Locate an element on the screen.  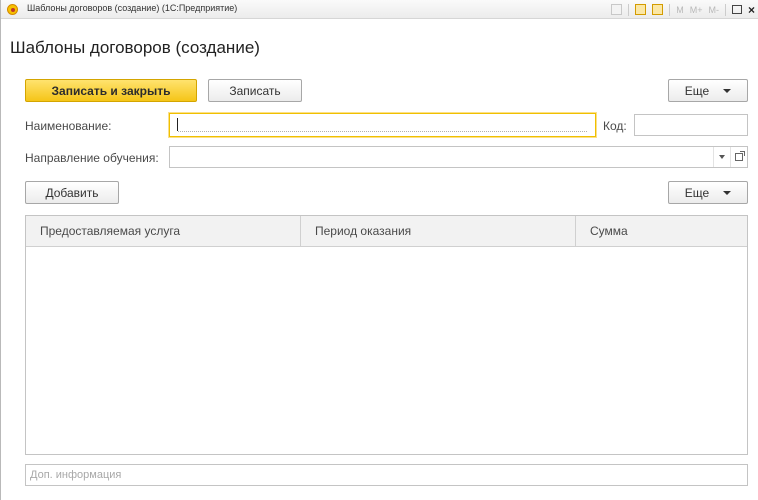
table-more-label: Еще is located at coordinates (697, 192).